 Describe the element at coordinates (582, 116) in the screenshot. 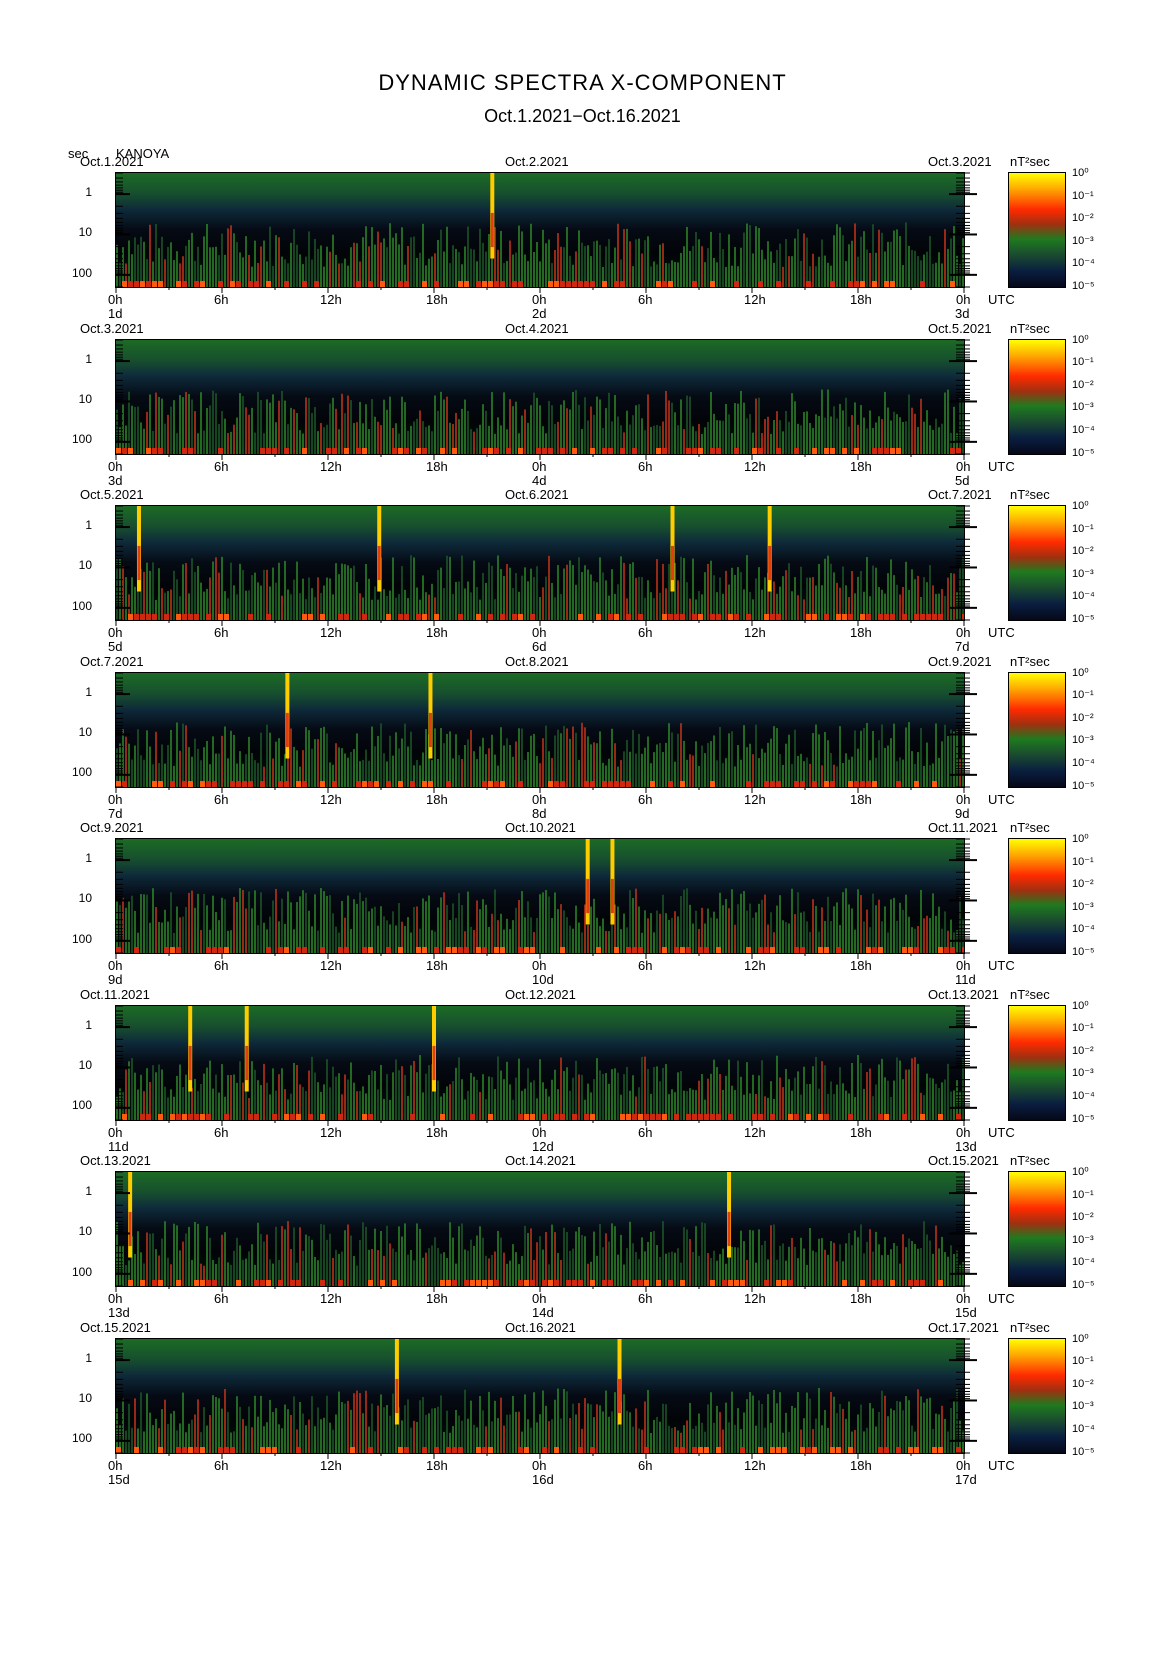

I see `chart-subtitle: Oct.1.2021−Oct.16.2021` at that location.